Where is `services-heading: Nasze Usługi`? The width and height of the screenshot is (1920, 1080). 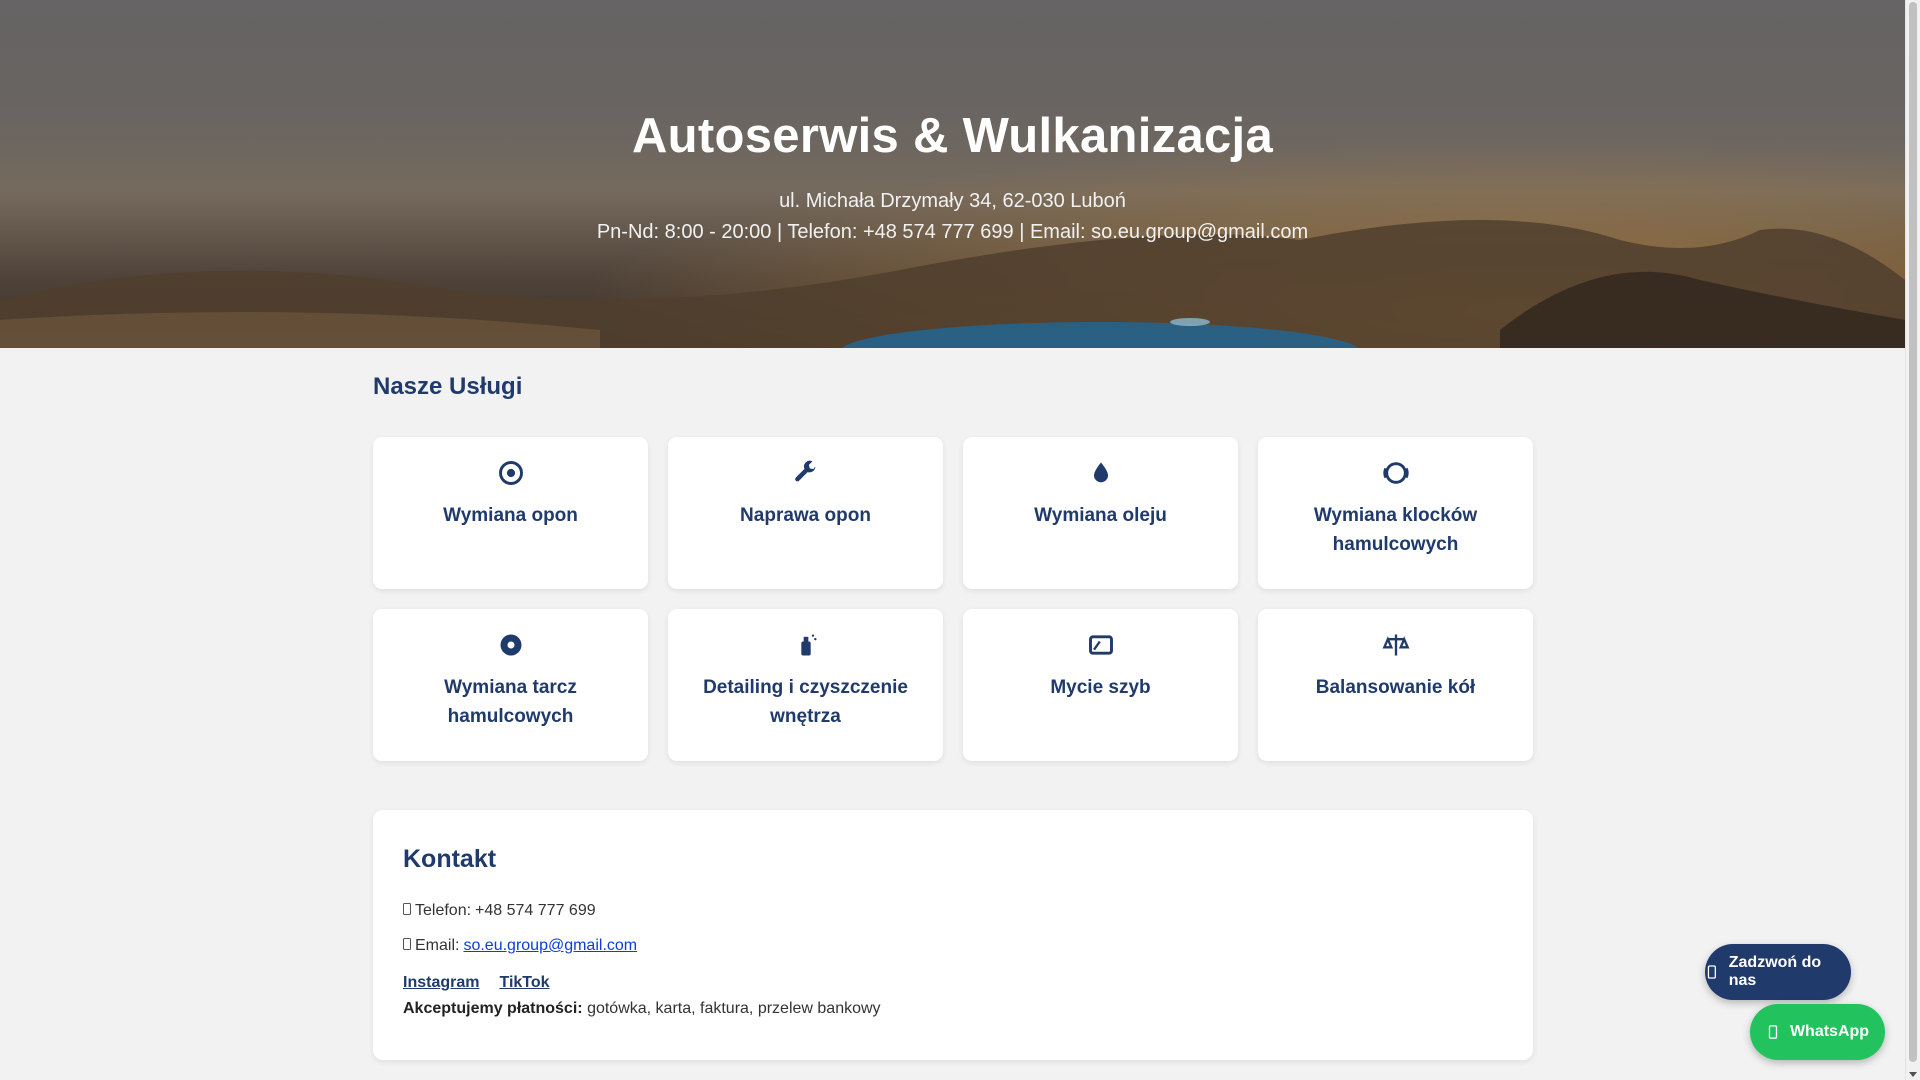
services-heading: Nasze Usługi is located at coordinates (448, 386).